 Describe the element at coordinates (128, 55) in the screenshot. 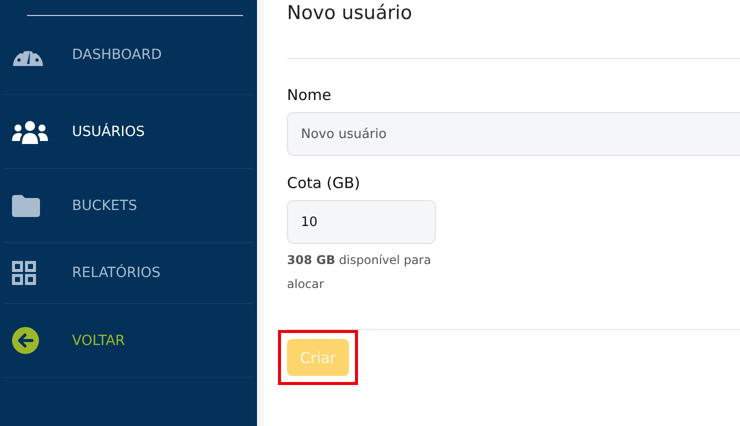

I see `sidebar-item: DASHBOARD` at that location.